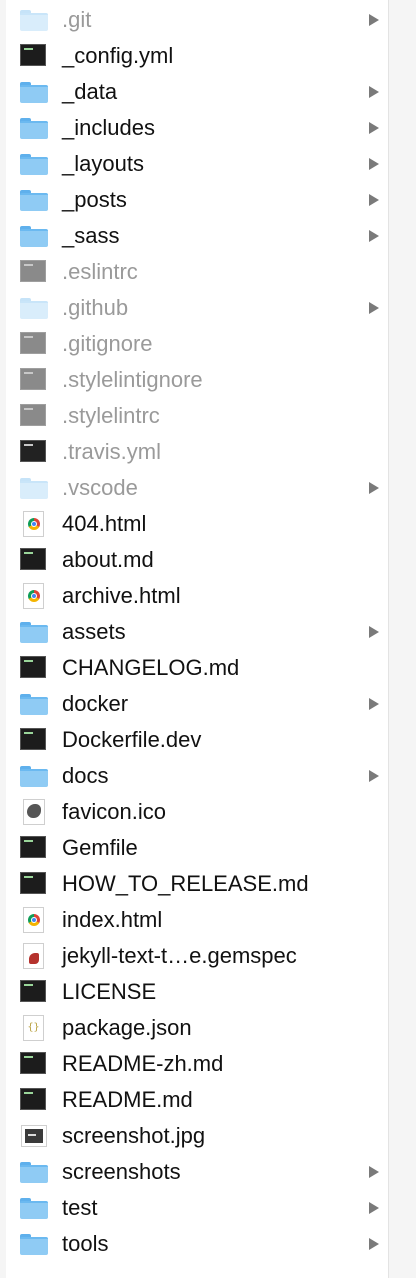 The height and width of the screenshot is (1278, 416). I want to click on file-item: CHANGELOG.md, so click(197, 668).